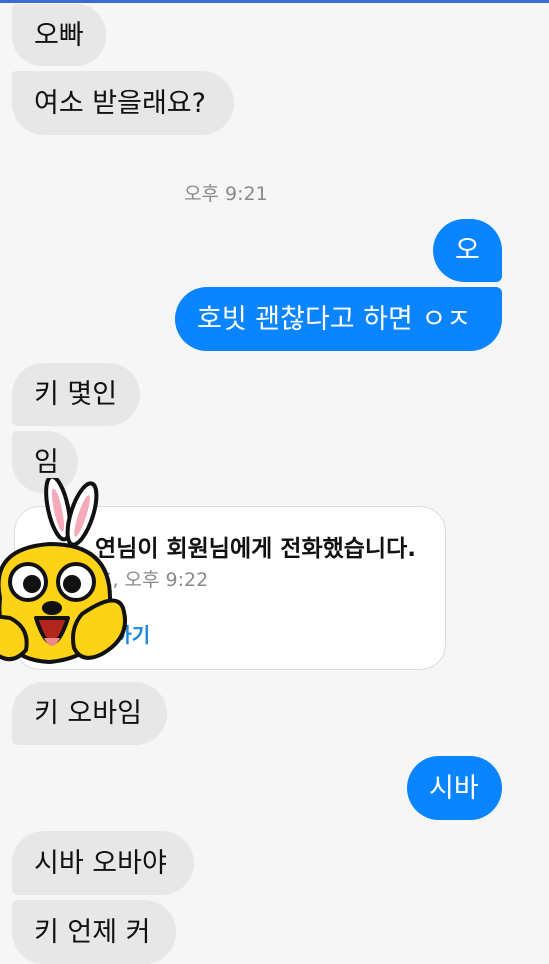  I want to click on message-bubble-outgoing: 시바, so click(454, 788).